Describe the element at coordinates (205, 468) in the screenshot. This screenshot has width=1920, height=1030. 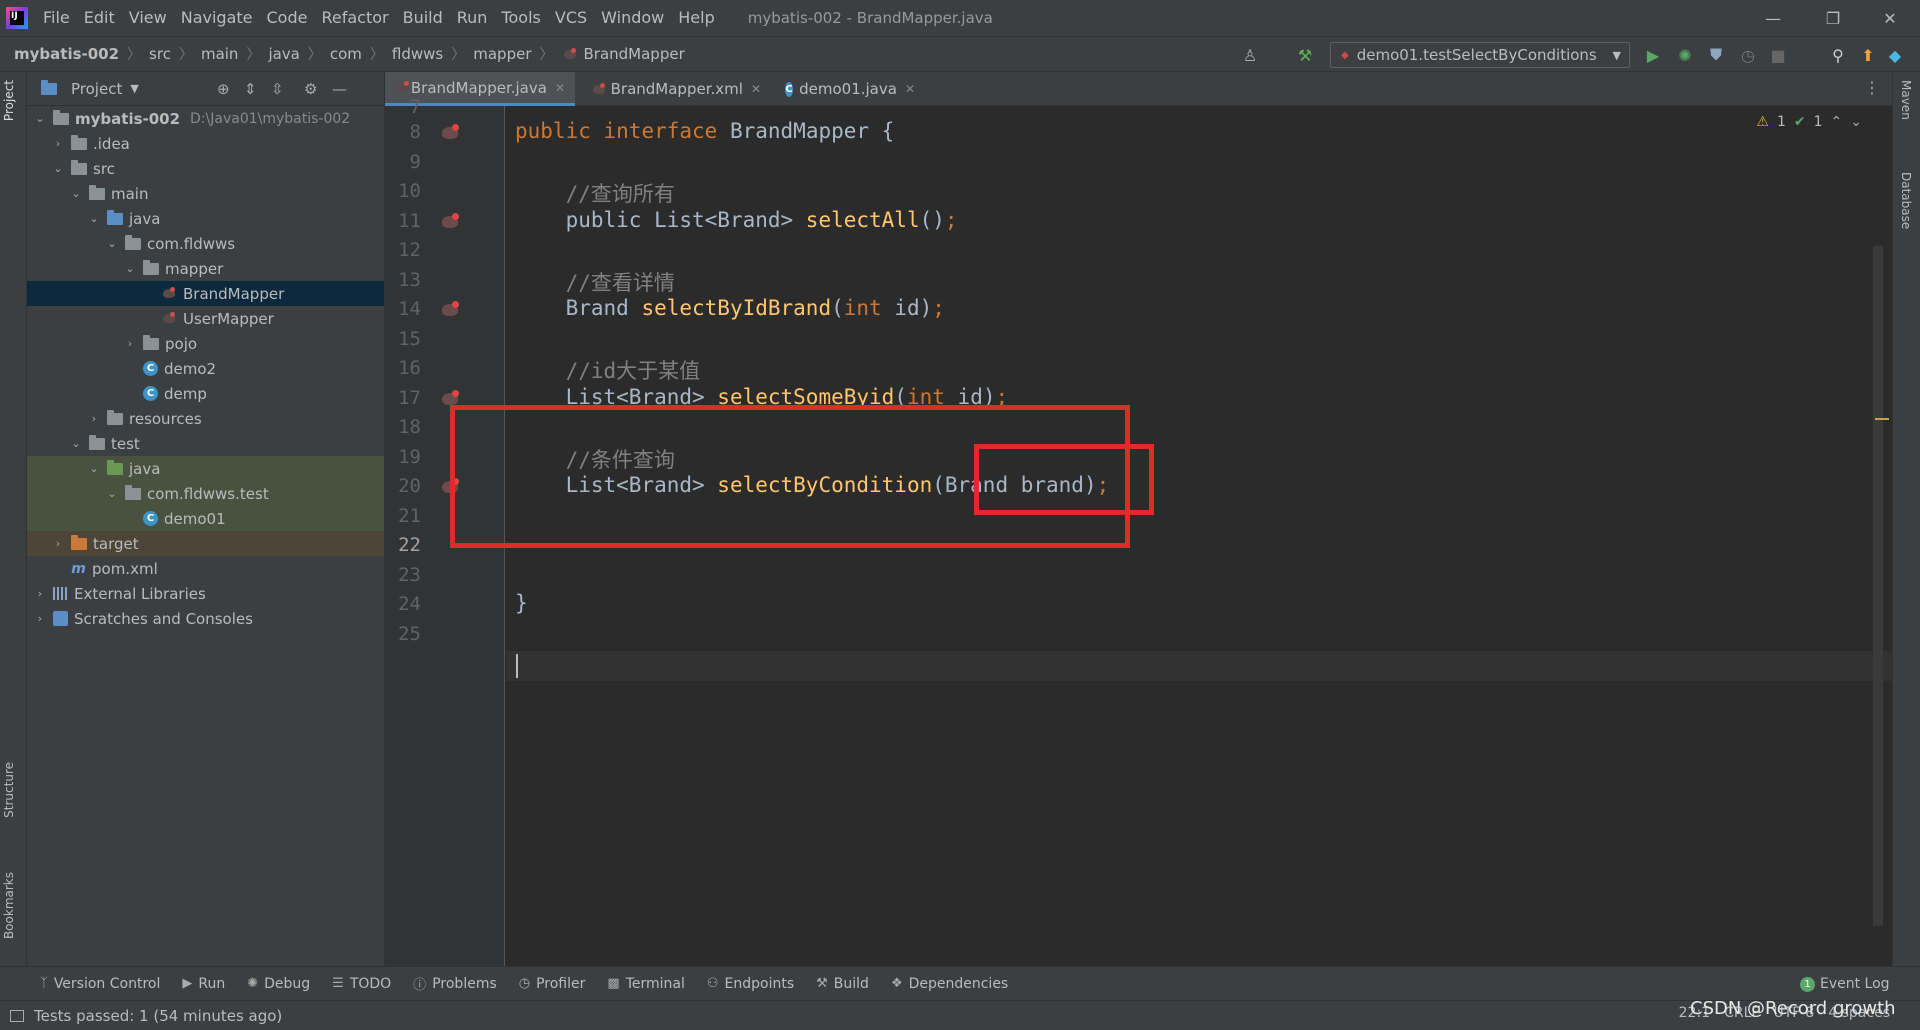
I see `tree-item-java-test: ⌄ java` at that location.